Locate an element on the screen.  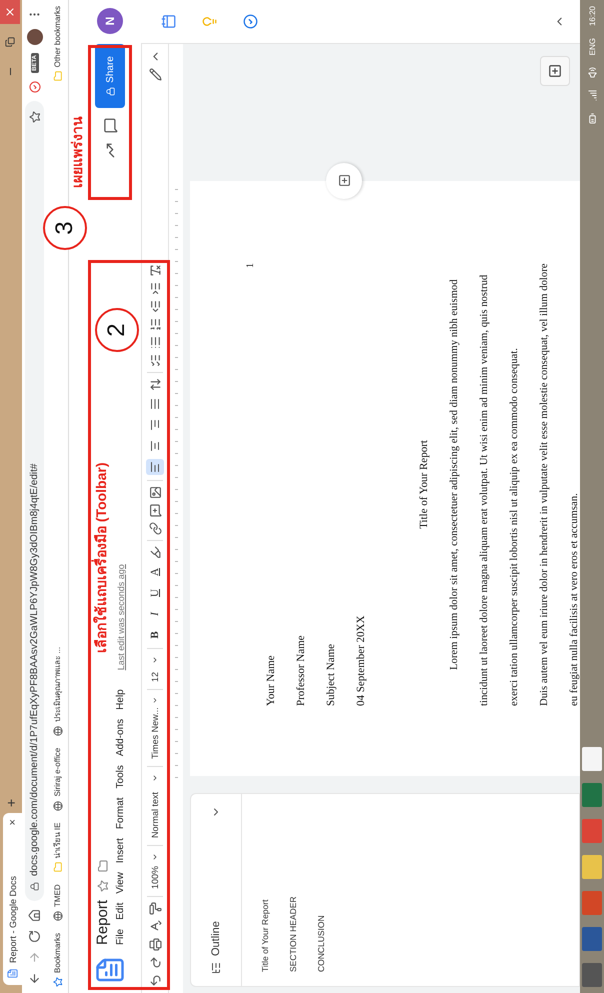
outline-item: Title of Your Report is located at coordinates (265, 890).